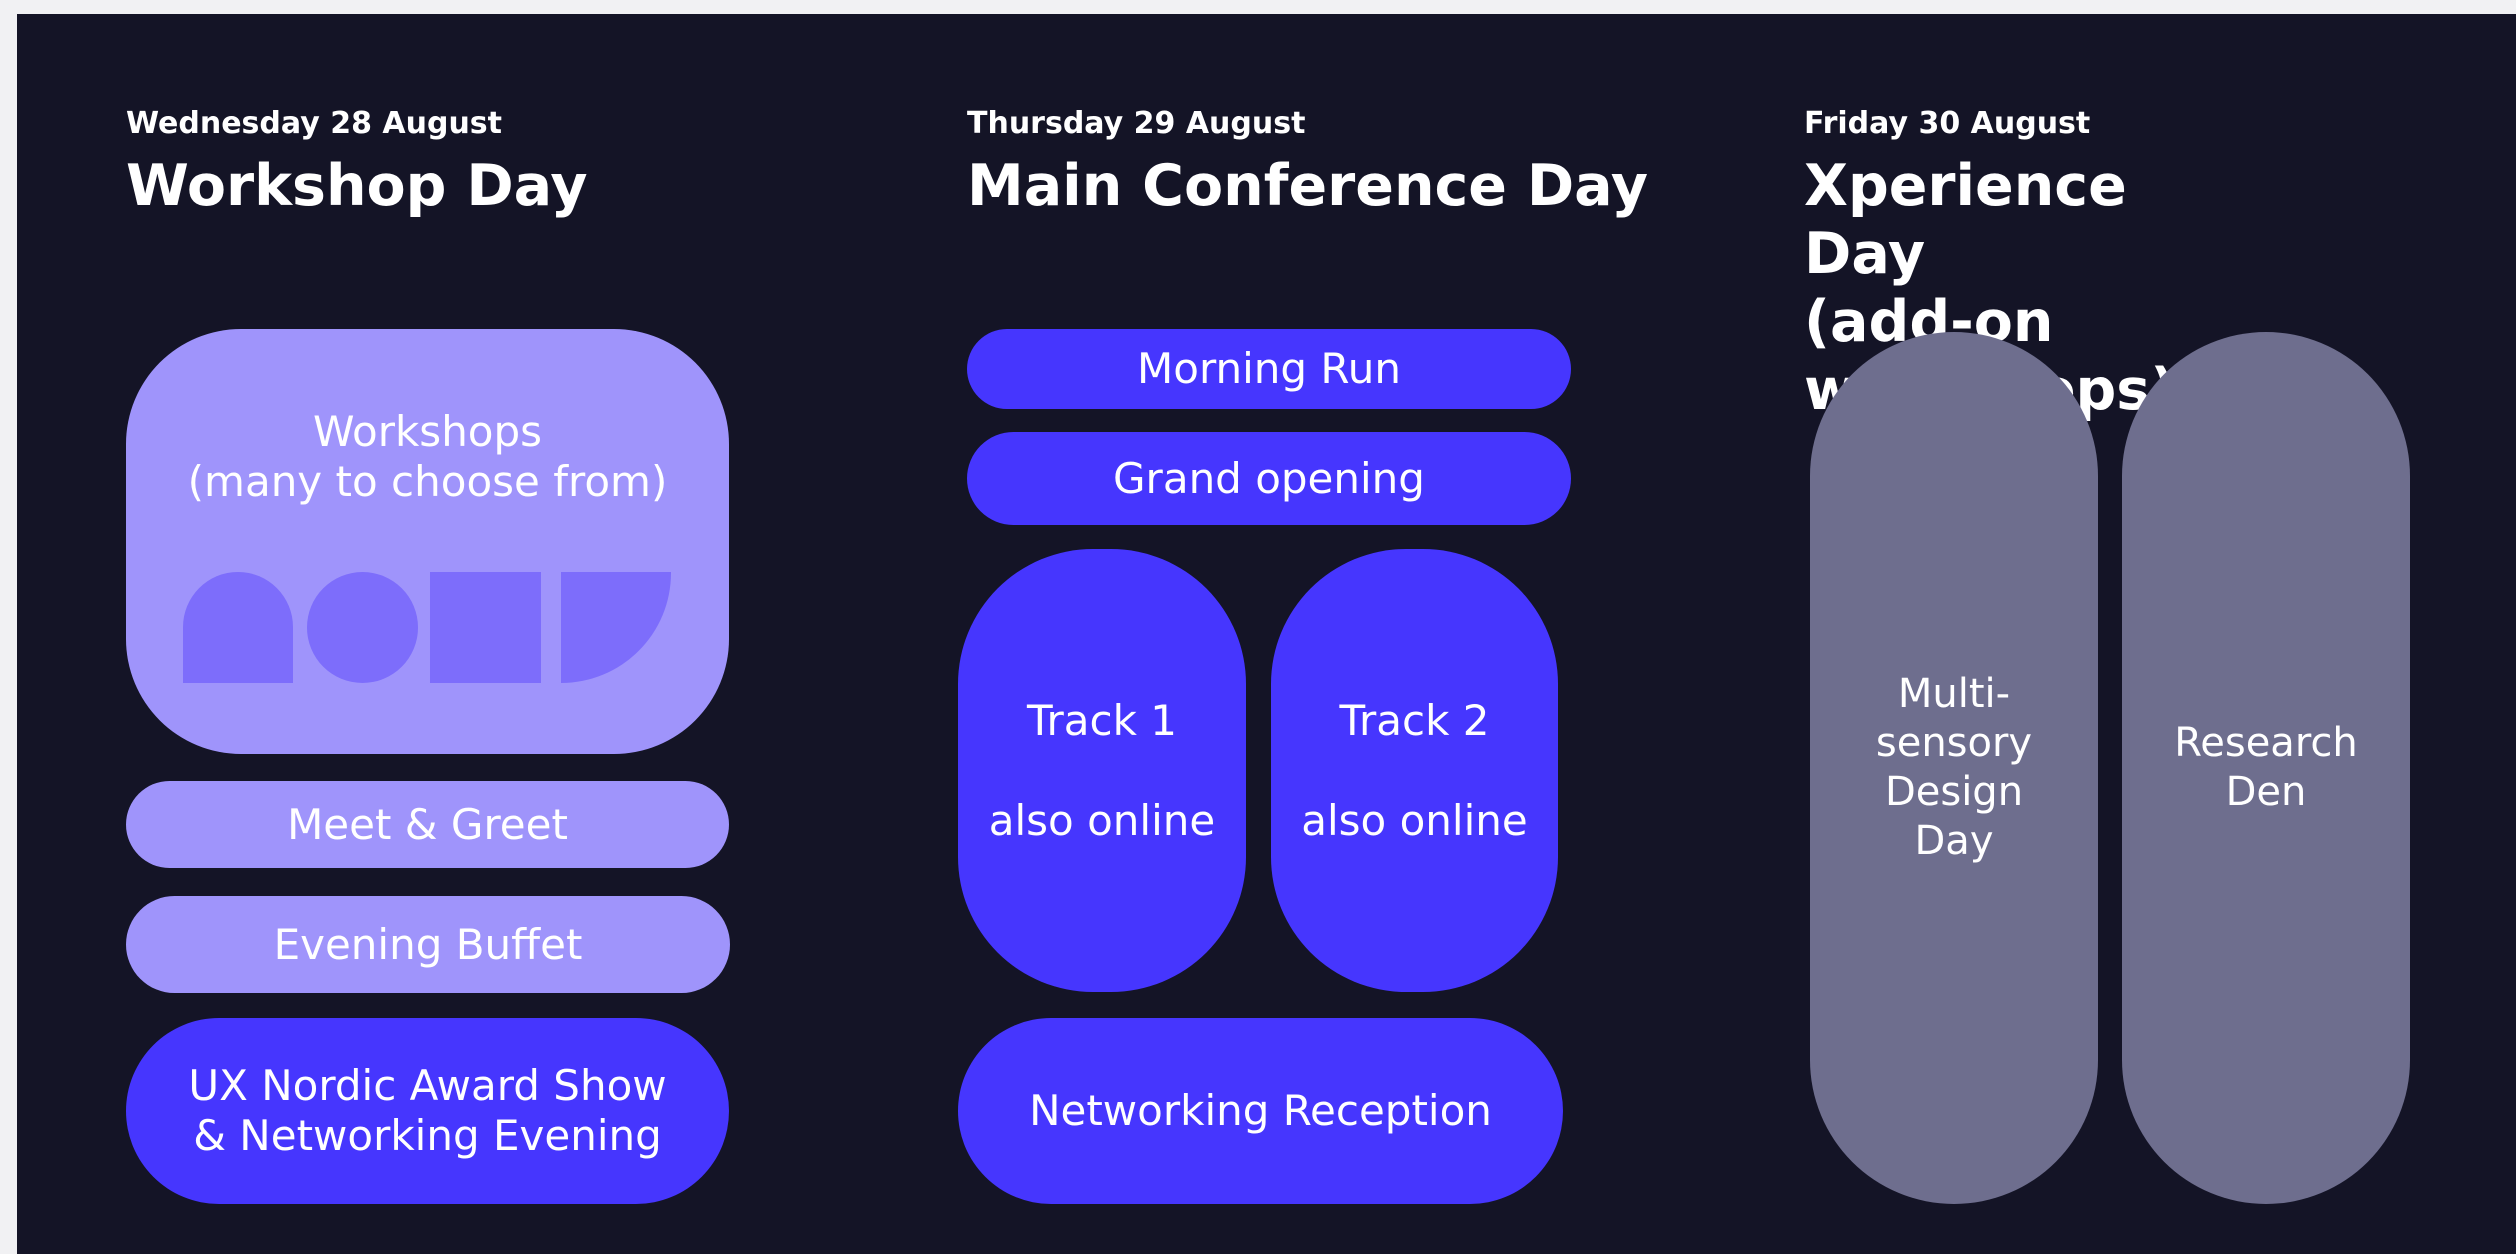 This screenshot has width=2516, height=1254. I want to click on research-den-block: Research Den, so click(2266, 768).